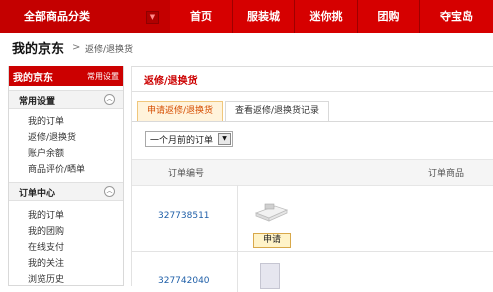 This screenshot has width=493, height=292. I want to click on sidebar-item-my-orders: 我的订单, so click(46, 120).